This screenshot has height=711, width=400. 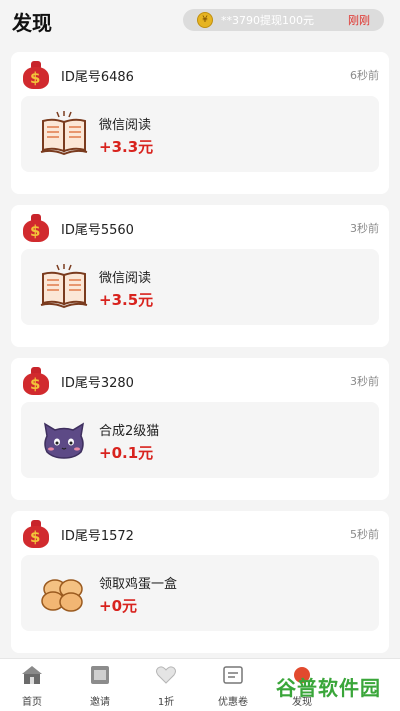 What do you see at coordinates (32, 675) in the screenshot?
I see `home-icon` at bounding box center [32, 675].